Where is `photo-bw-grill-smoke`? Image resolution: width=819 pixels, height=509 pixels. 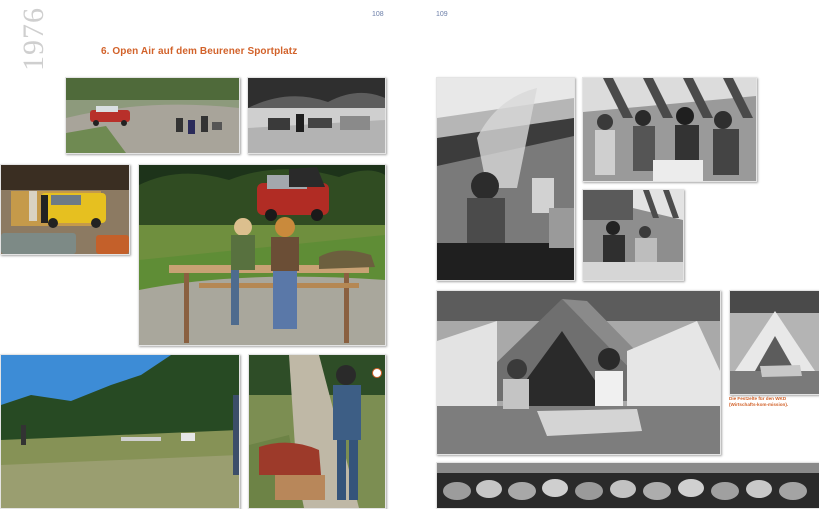
photo-bw-grill-smoke is located at coordinates (505, 179).